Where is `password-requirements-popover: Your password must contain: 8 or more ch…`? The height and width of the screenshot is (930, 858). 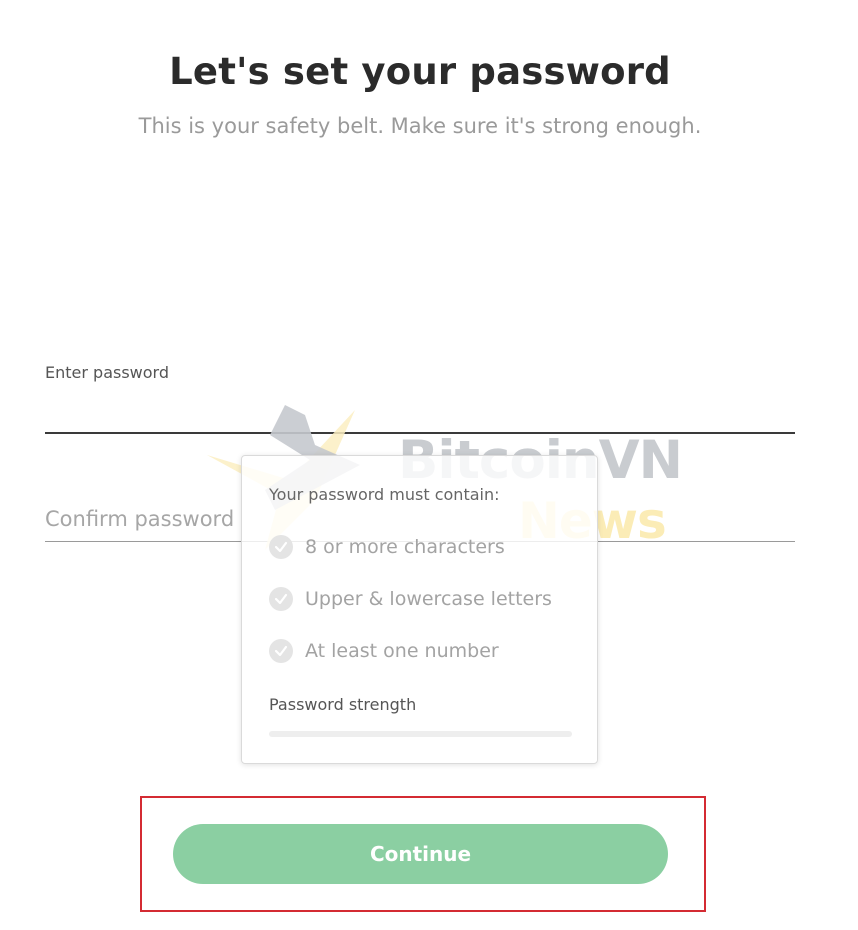
password-requirements-popover: Your password must contain: 8 or more ch… is located at coordinates (419, 609).